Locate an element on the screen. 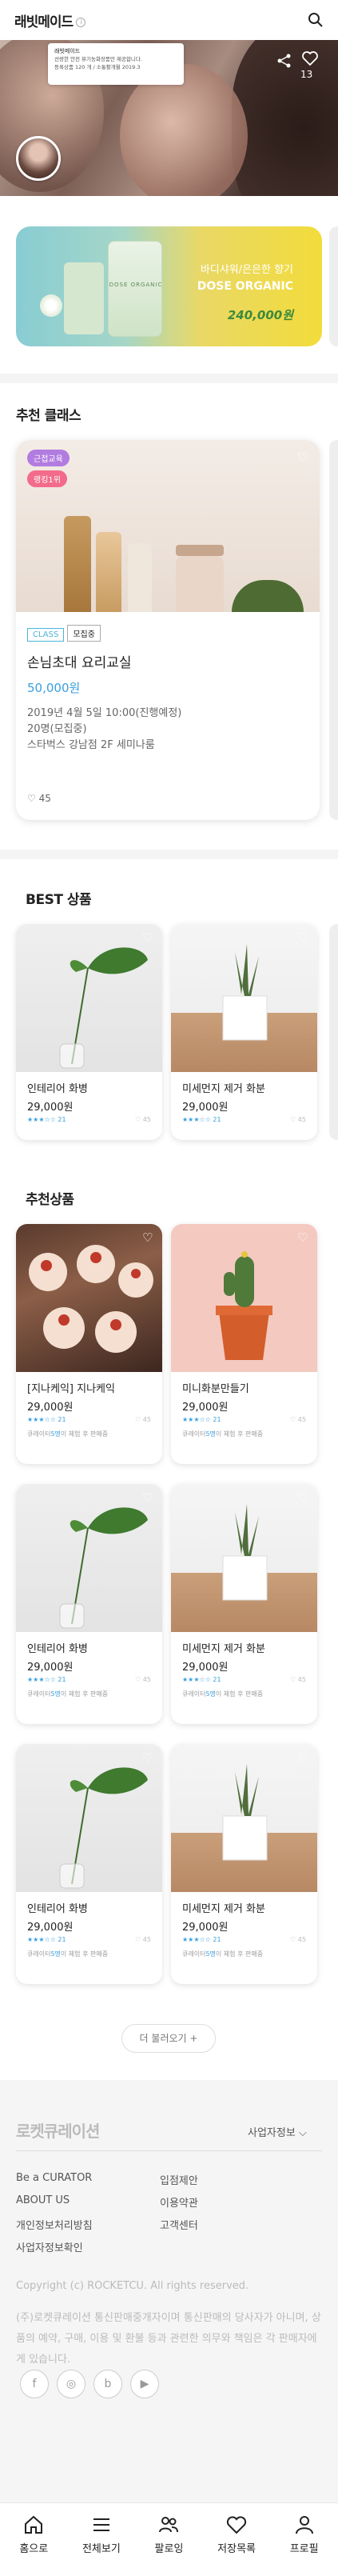 The height and width of the screenshot is (2576, 338). badge-nearby: 근접교육 is located at coordinates (49, 458).